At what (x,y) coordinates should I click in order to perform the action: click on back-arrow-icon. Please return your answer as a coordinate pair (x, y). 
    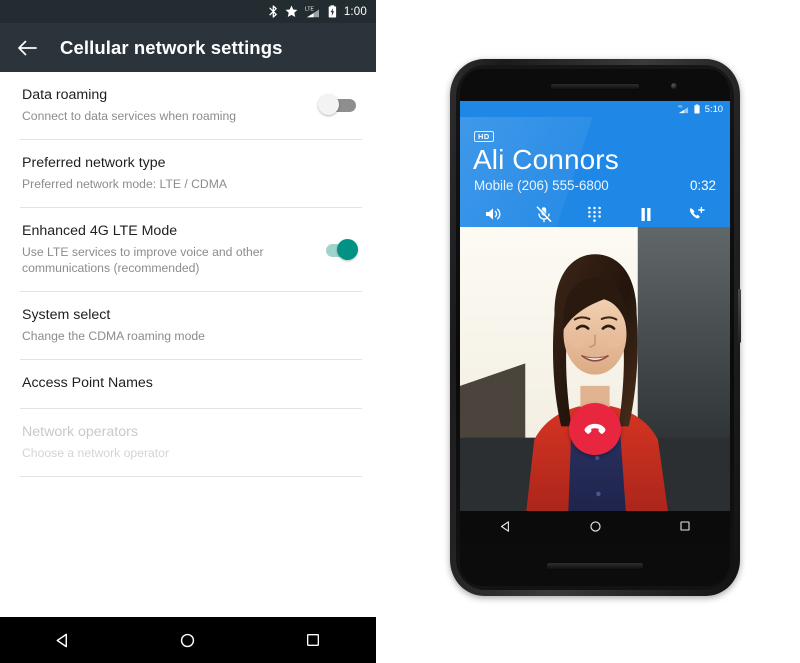
    Looking at the image, I should click on (27, 48).